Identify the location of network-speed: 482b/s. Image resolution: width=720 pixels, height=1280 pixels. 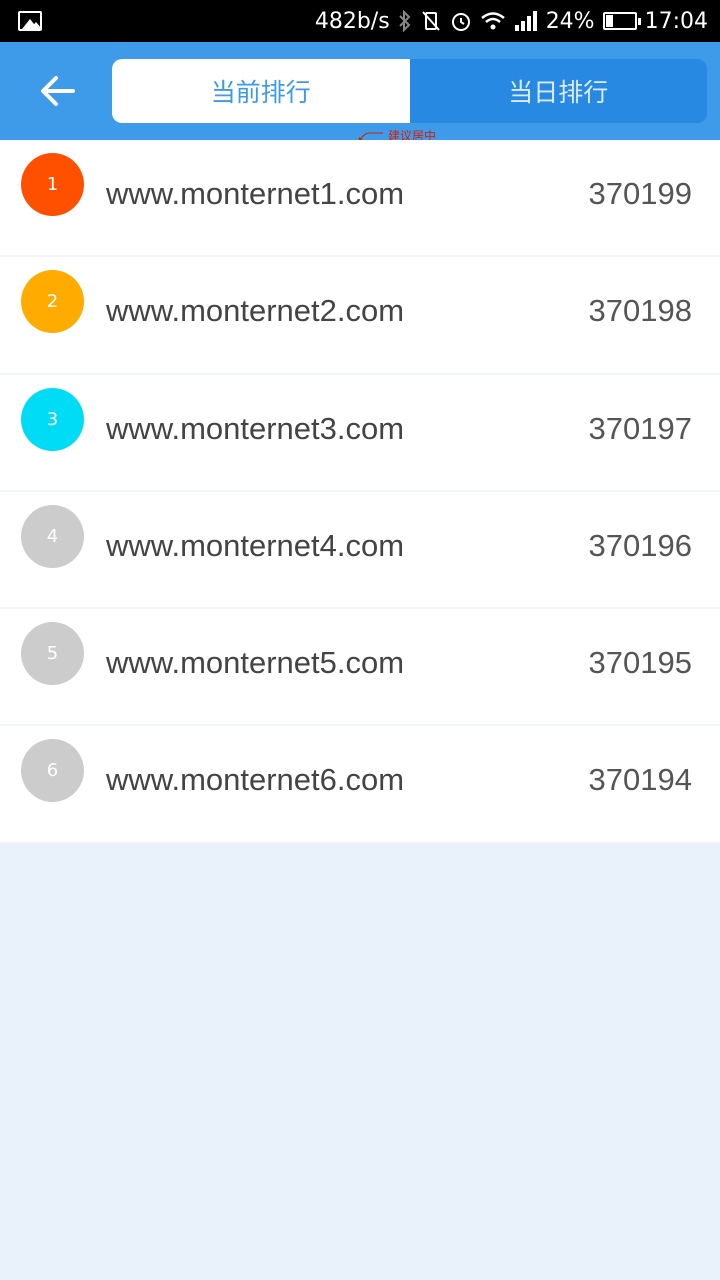
(352, 21).